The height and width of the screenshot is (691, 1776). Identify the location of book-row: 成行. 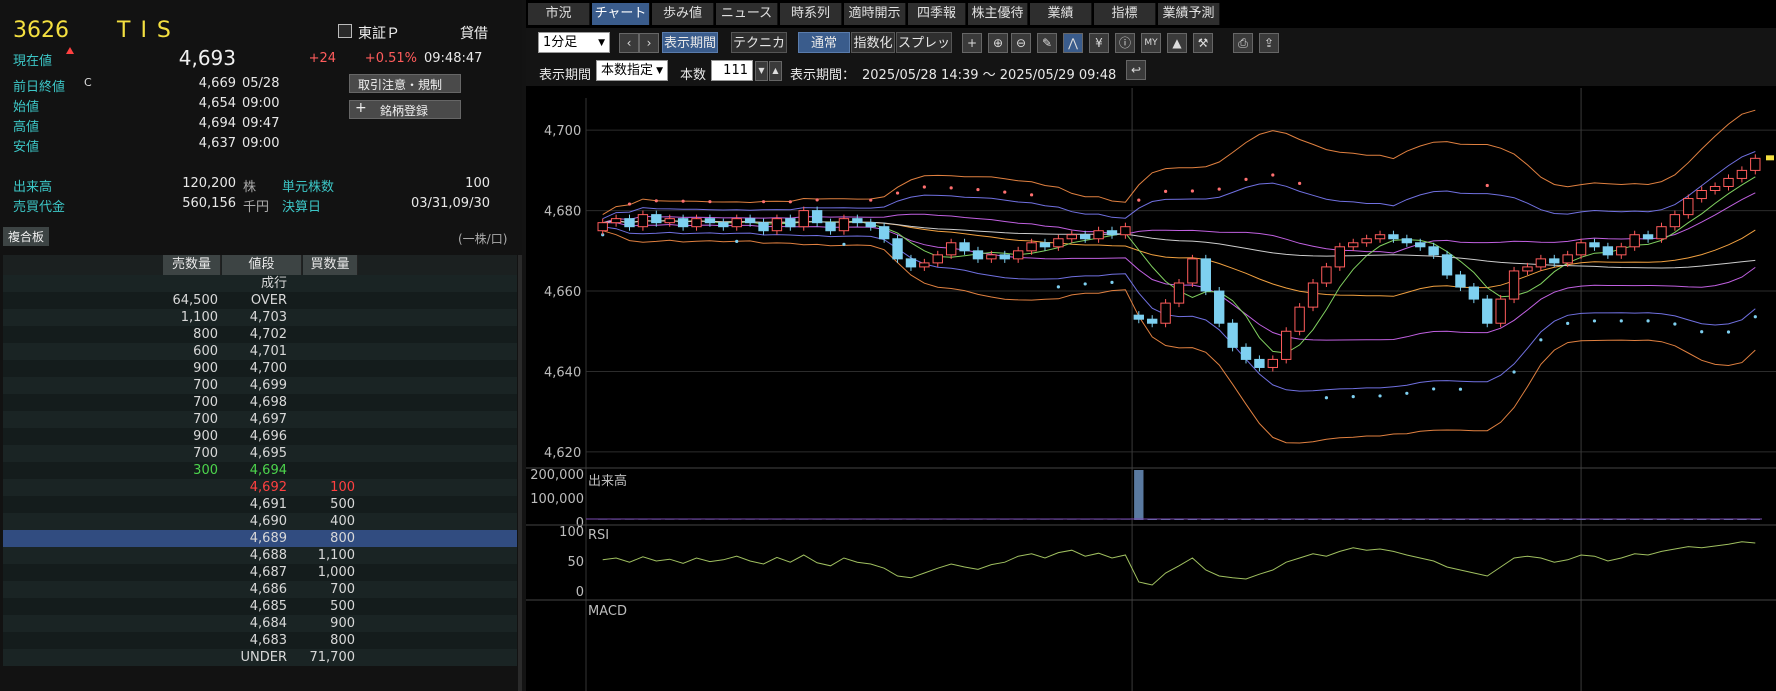
(260, 283).